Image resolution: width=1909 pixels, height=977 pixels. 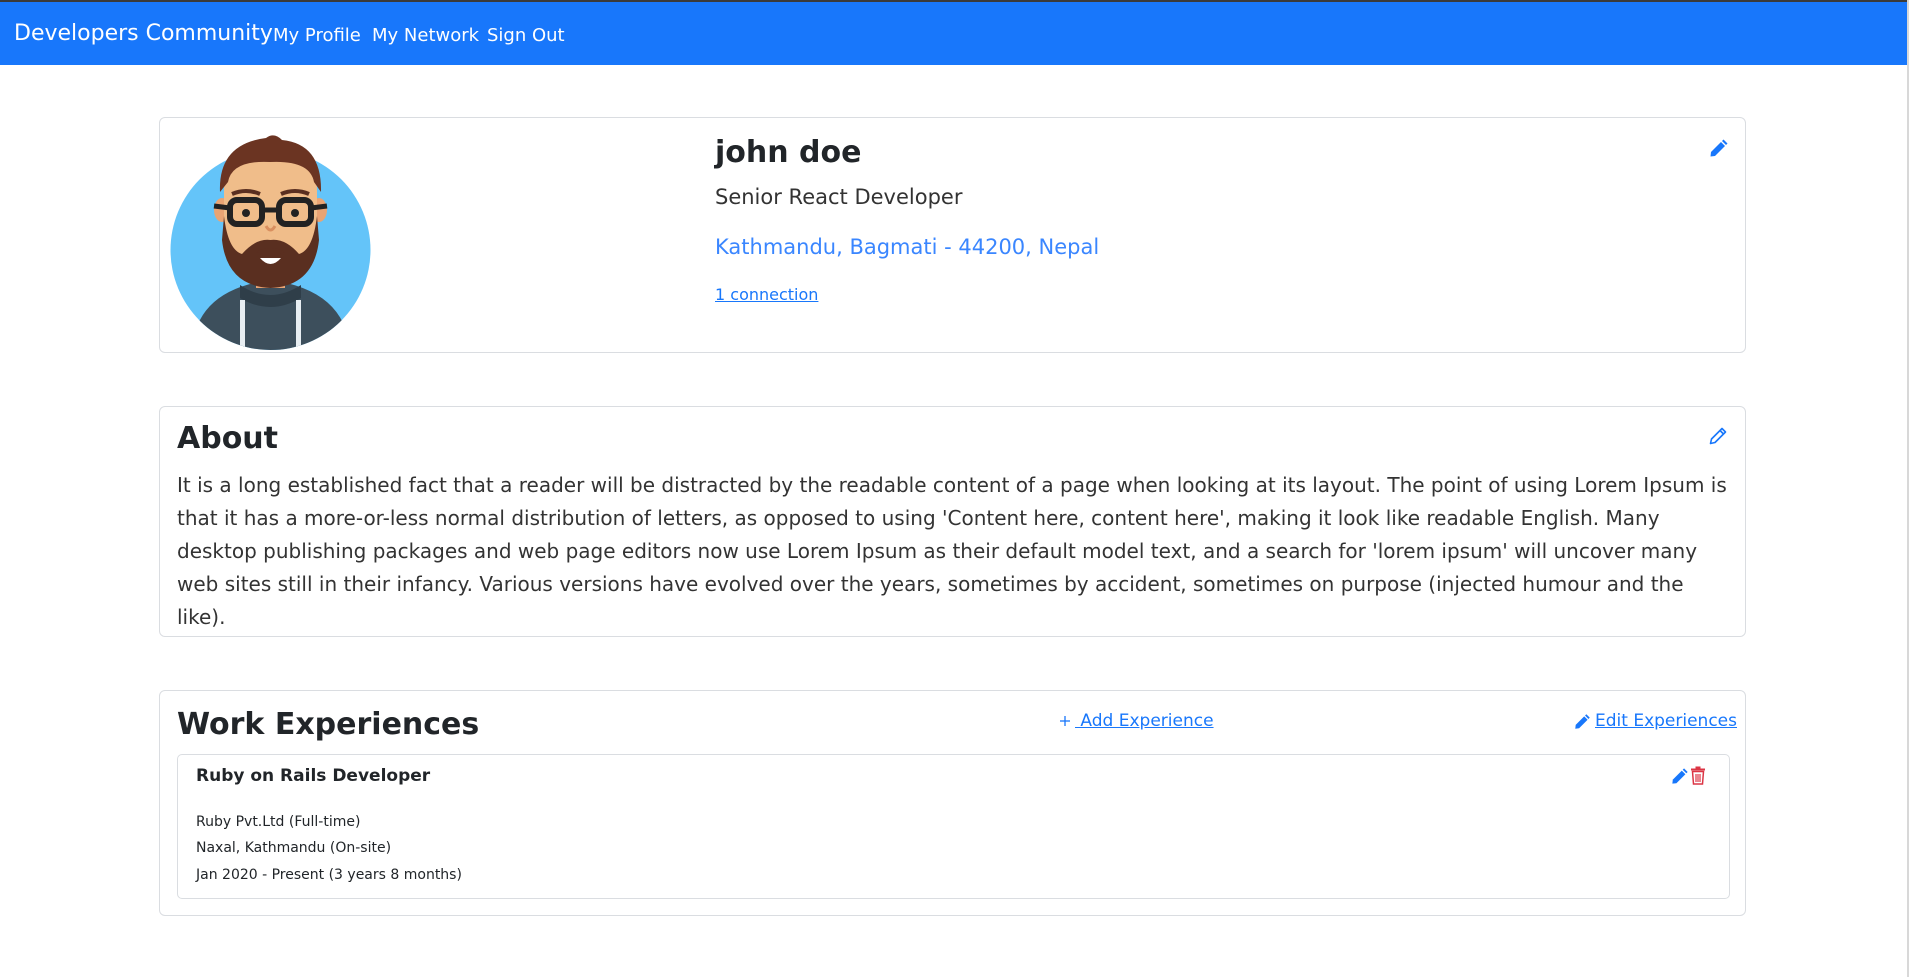 I want to click on experience-location: Naxal, Kathmandu (On-site), so click(x=294, y=848).